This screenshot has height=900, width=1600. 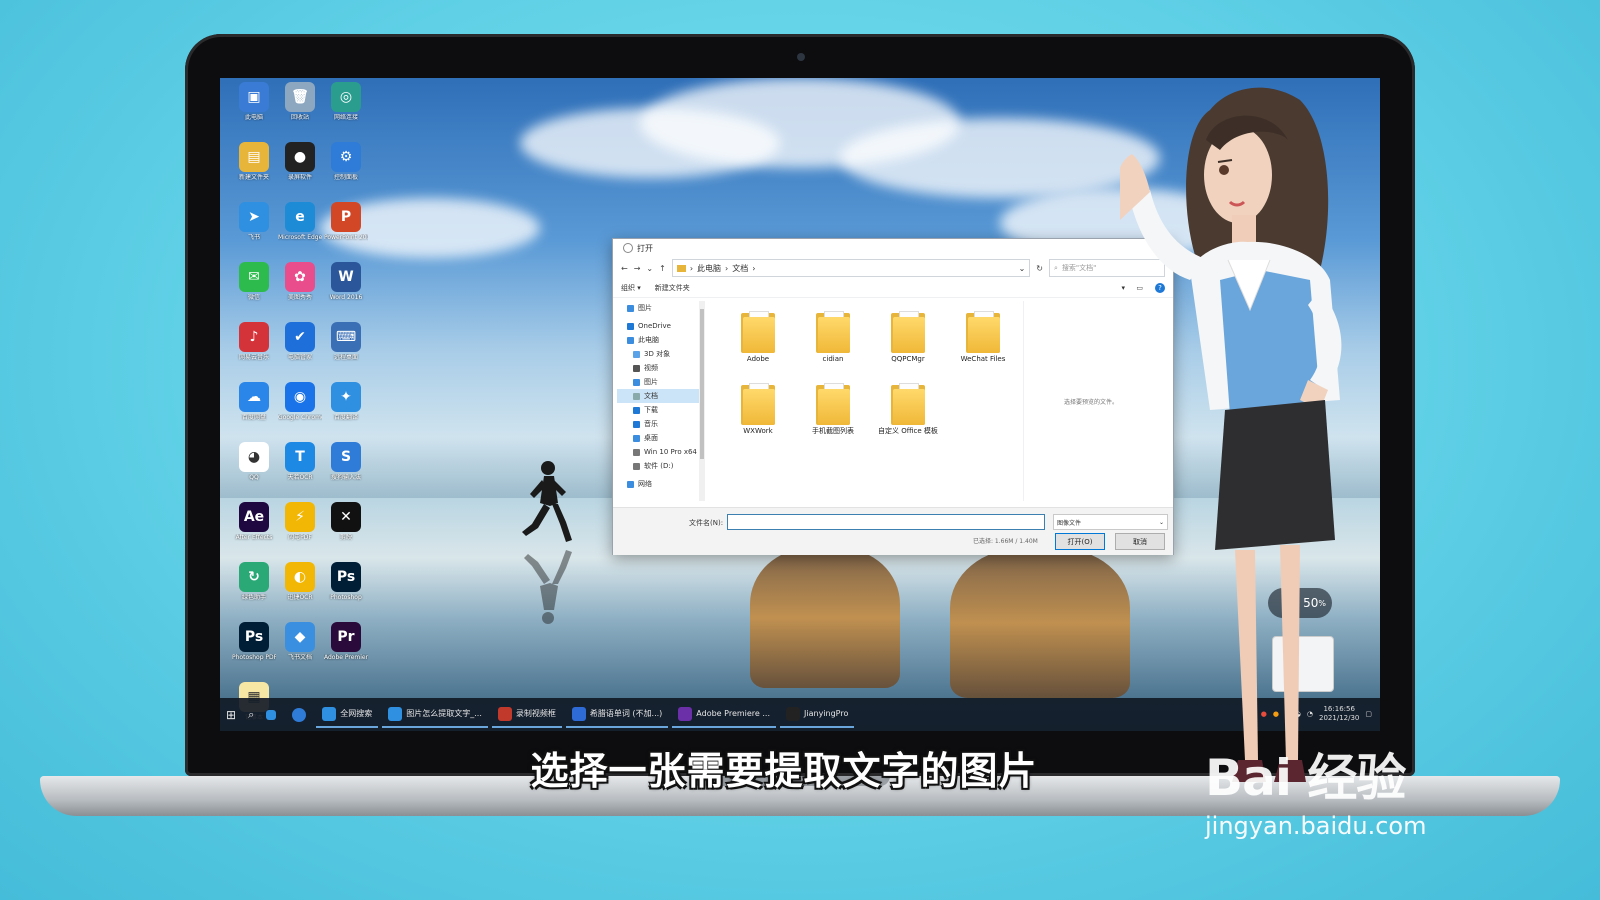 What do you see at coordinates (660, 410) in the screenshot?
I see `nav-item: 下载` at bounding box center [660, 410].